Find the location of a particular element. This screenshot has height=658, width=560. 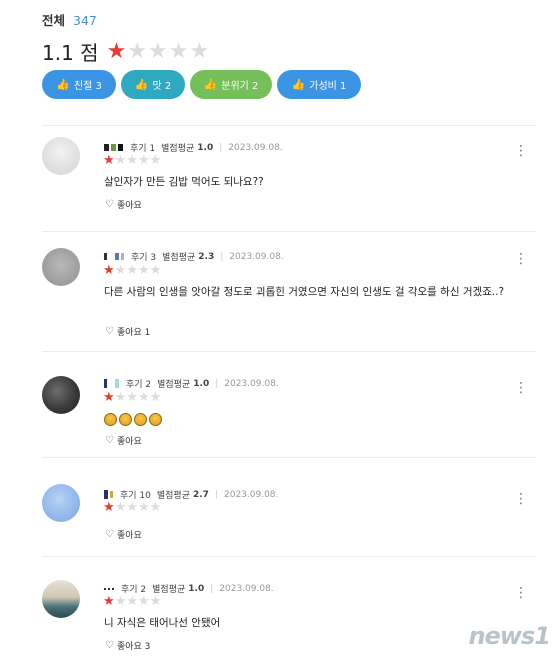

total-label: 전체 is located at coordinates (54, 20).